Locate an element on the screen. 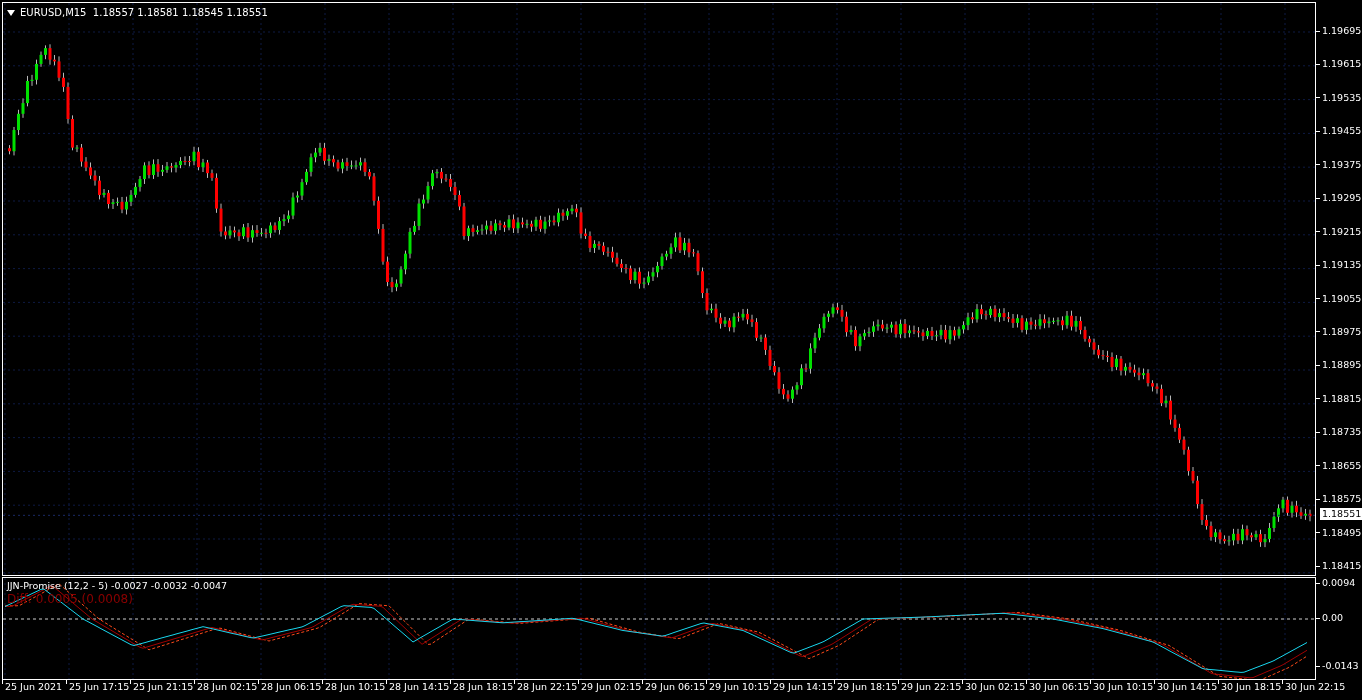 The image size is (1362, 700). time-label: 30 Jun 14:15 is located at coordinates (1187, 687).